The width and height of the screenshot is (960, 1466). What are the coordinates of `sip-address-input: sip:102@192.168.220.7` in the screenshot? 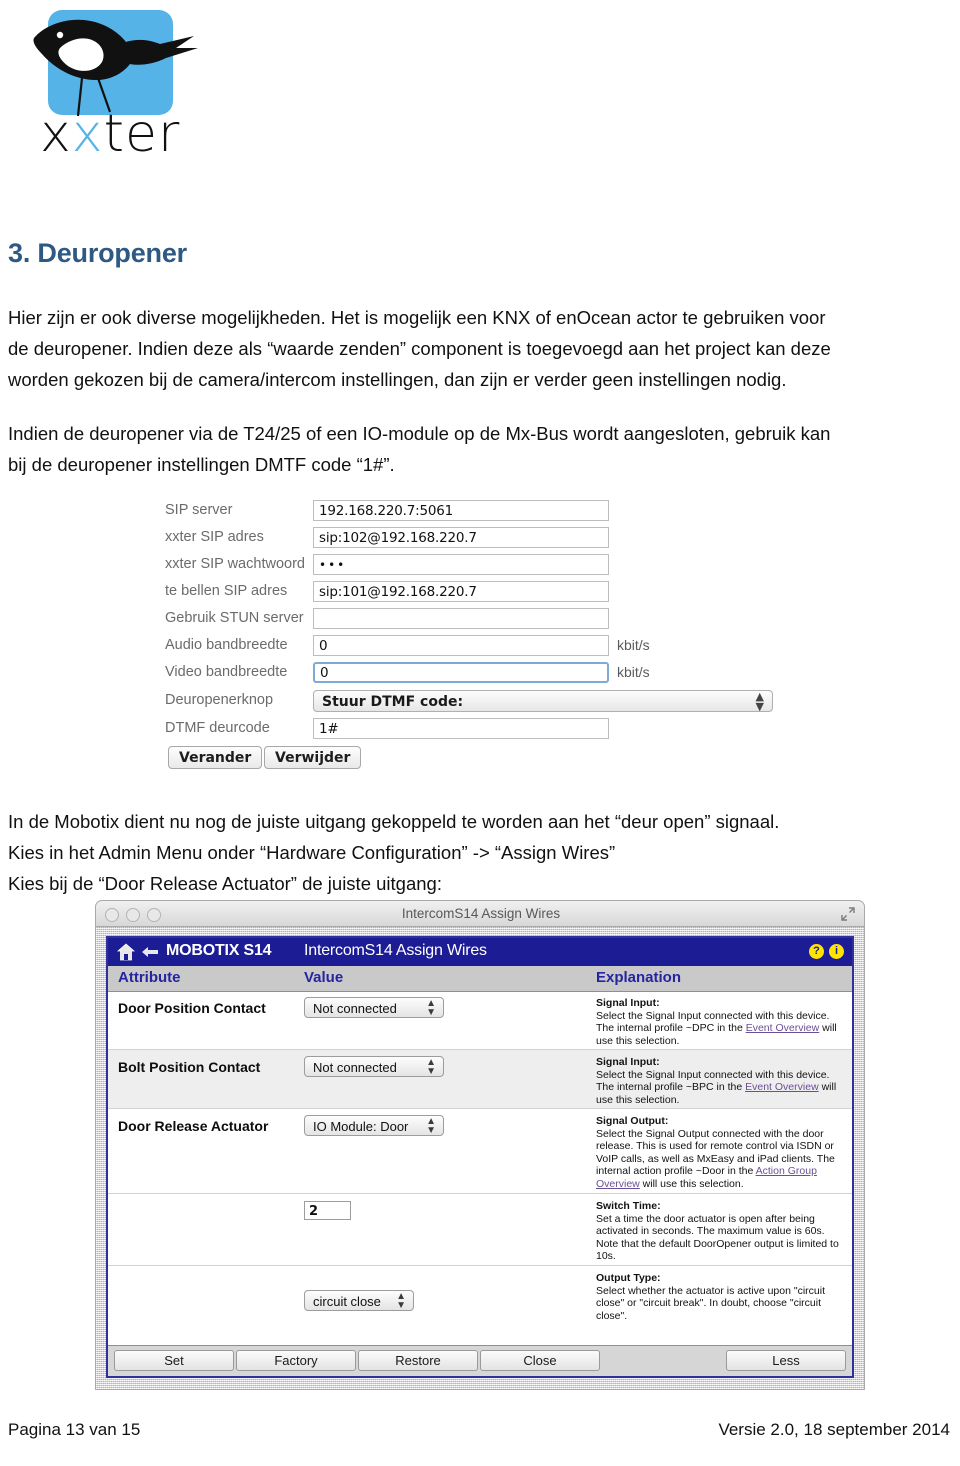 It's located at (461, 537).